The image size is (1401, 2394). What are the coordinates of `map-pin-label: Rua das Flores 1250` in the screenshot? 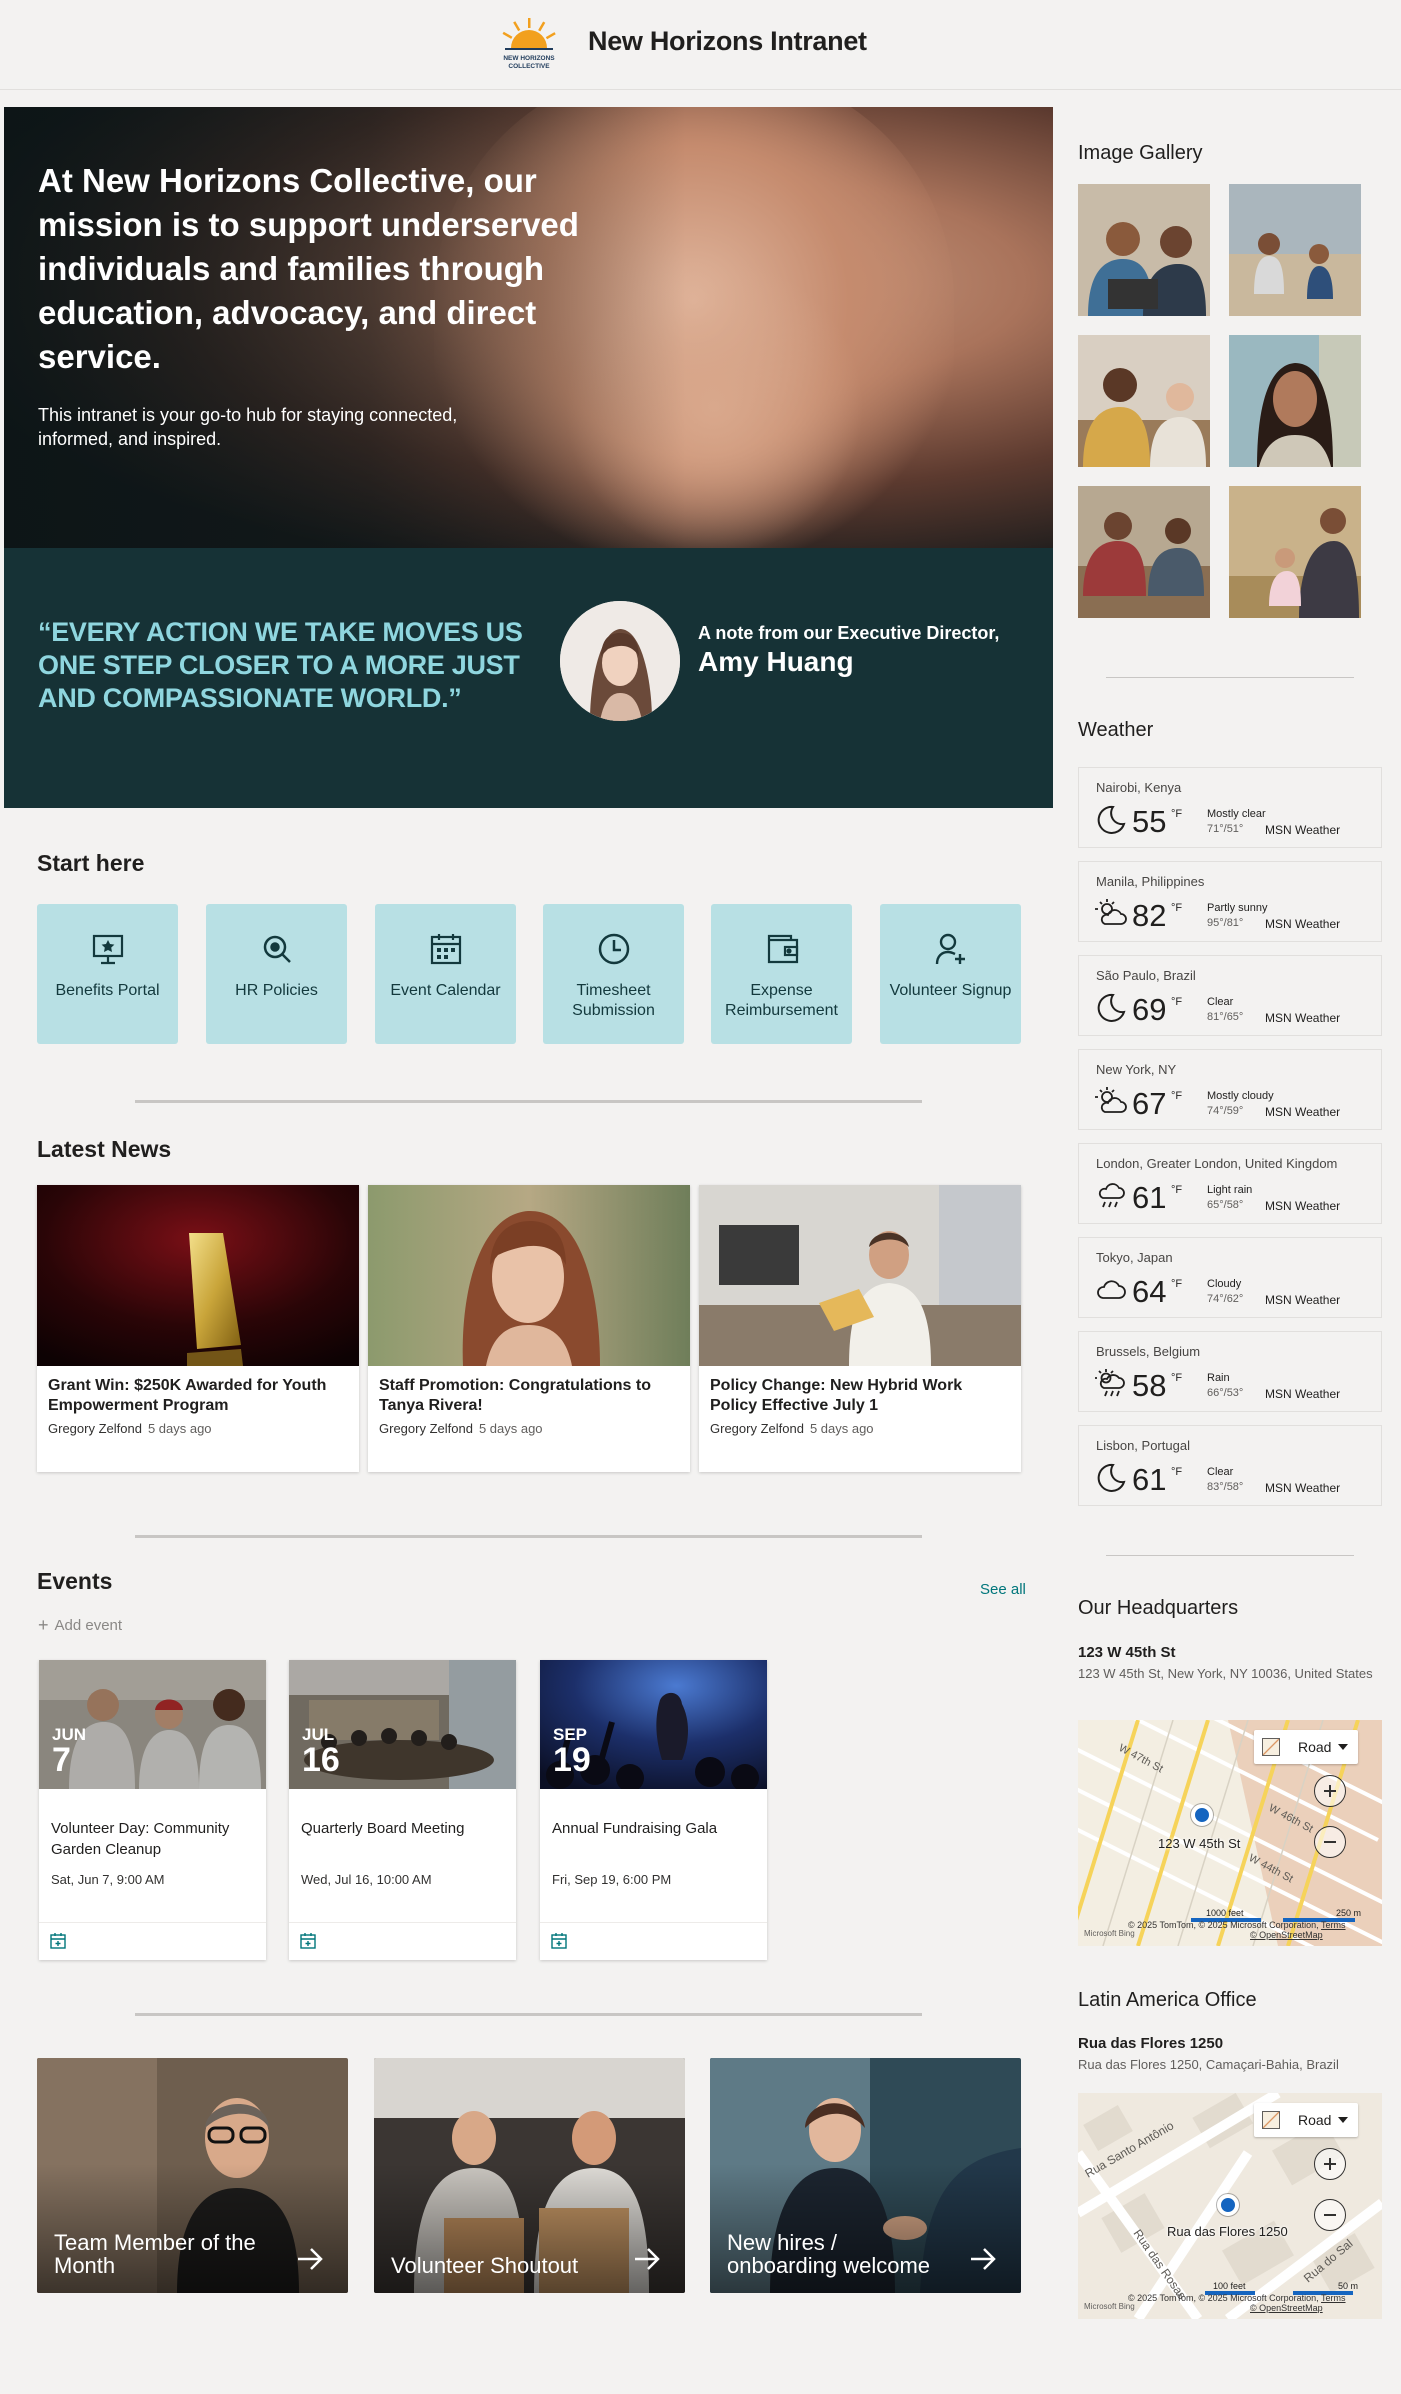 It's located at (1227, 2231).